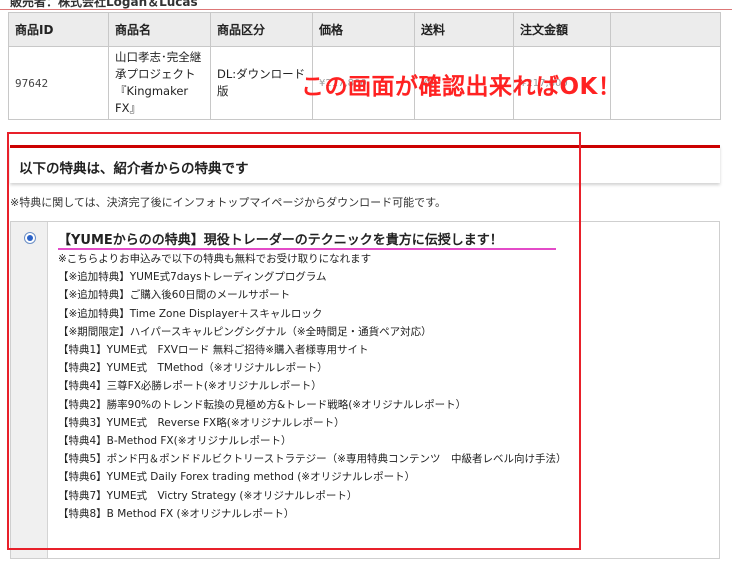 Image resolution: width=732 pixels, height=580 pixels. What do you see at coordinates (58, 83) in the screenshot?
I see `cell-product-id: 97642` at bounding box center [58, 83].